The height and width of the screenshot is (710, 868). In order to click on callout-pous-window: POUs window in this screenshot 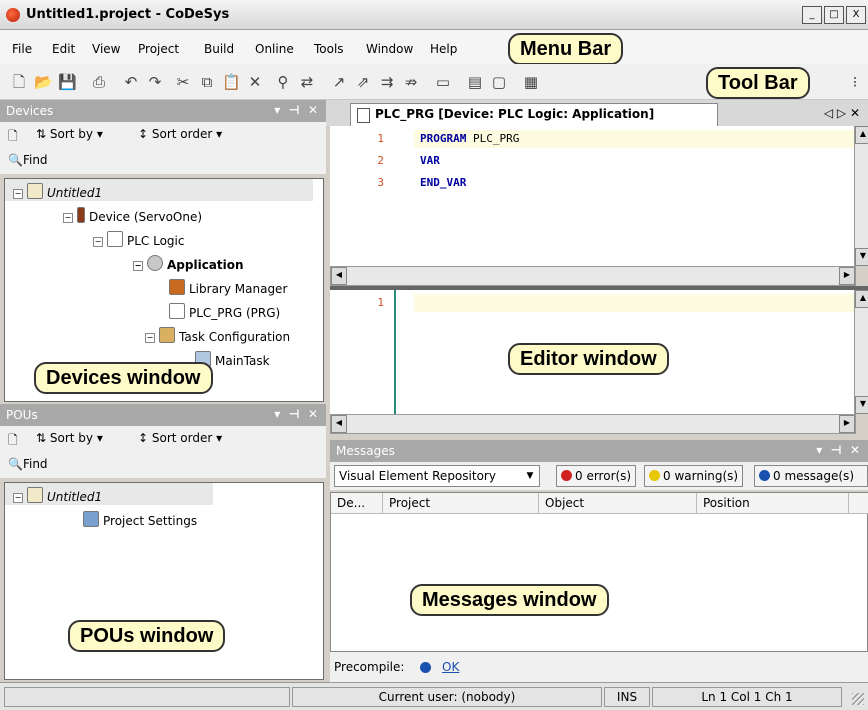, I will do `click(147, 636)`.